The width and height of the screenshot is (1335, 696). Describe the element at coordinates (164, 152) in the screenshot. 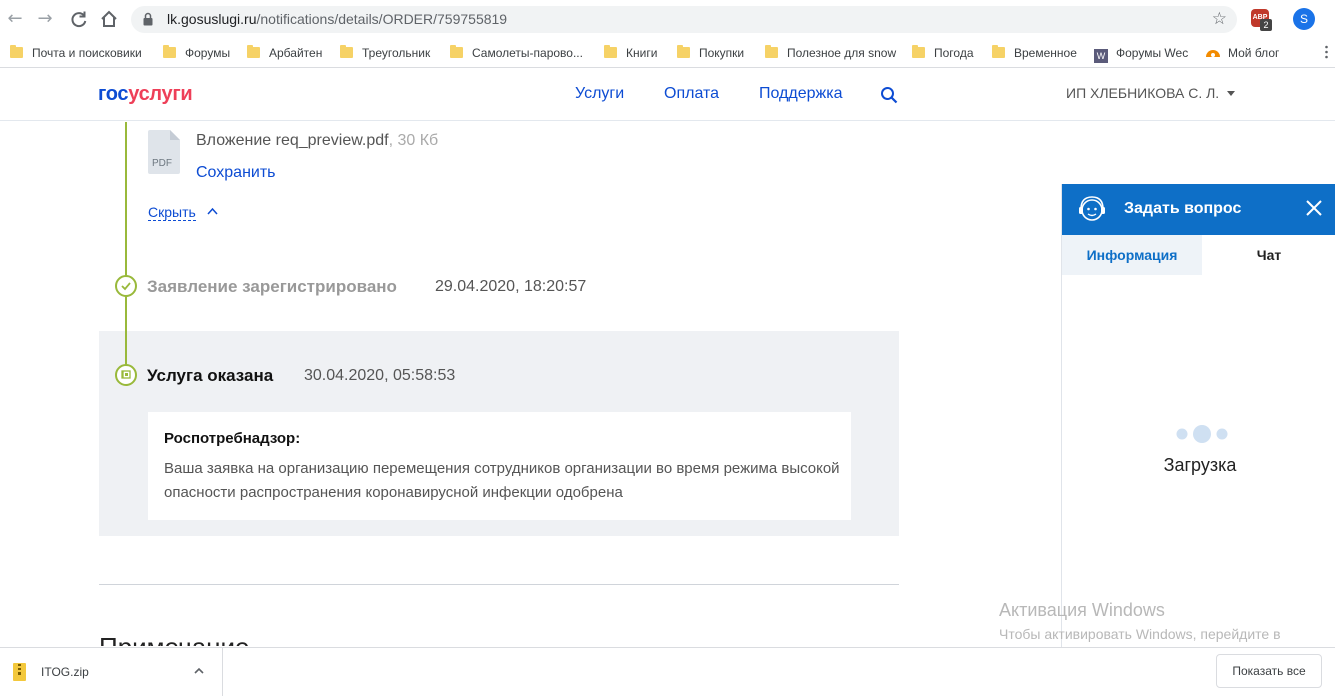

I see `pdf-file-icon: PDF` at that location.